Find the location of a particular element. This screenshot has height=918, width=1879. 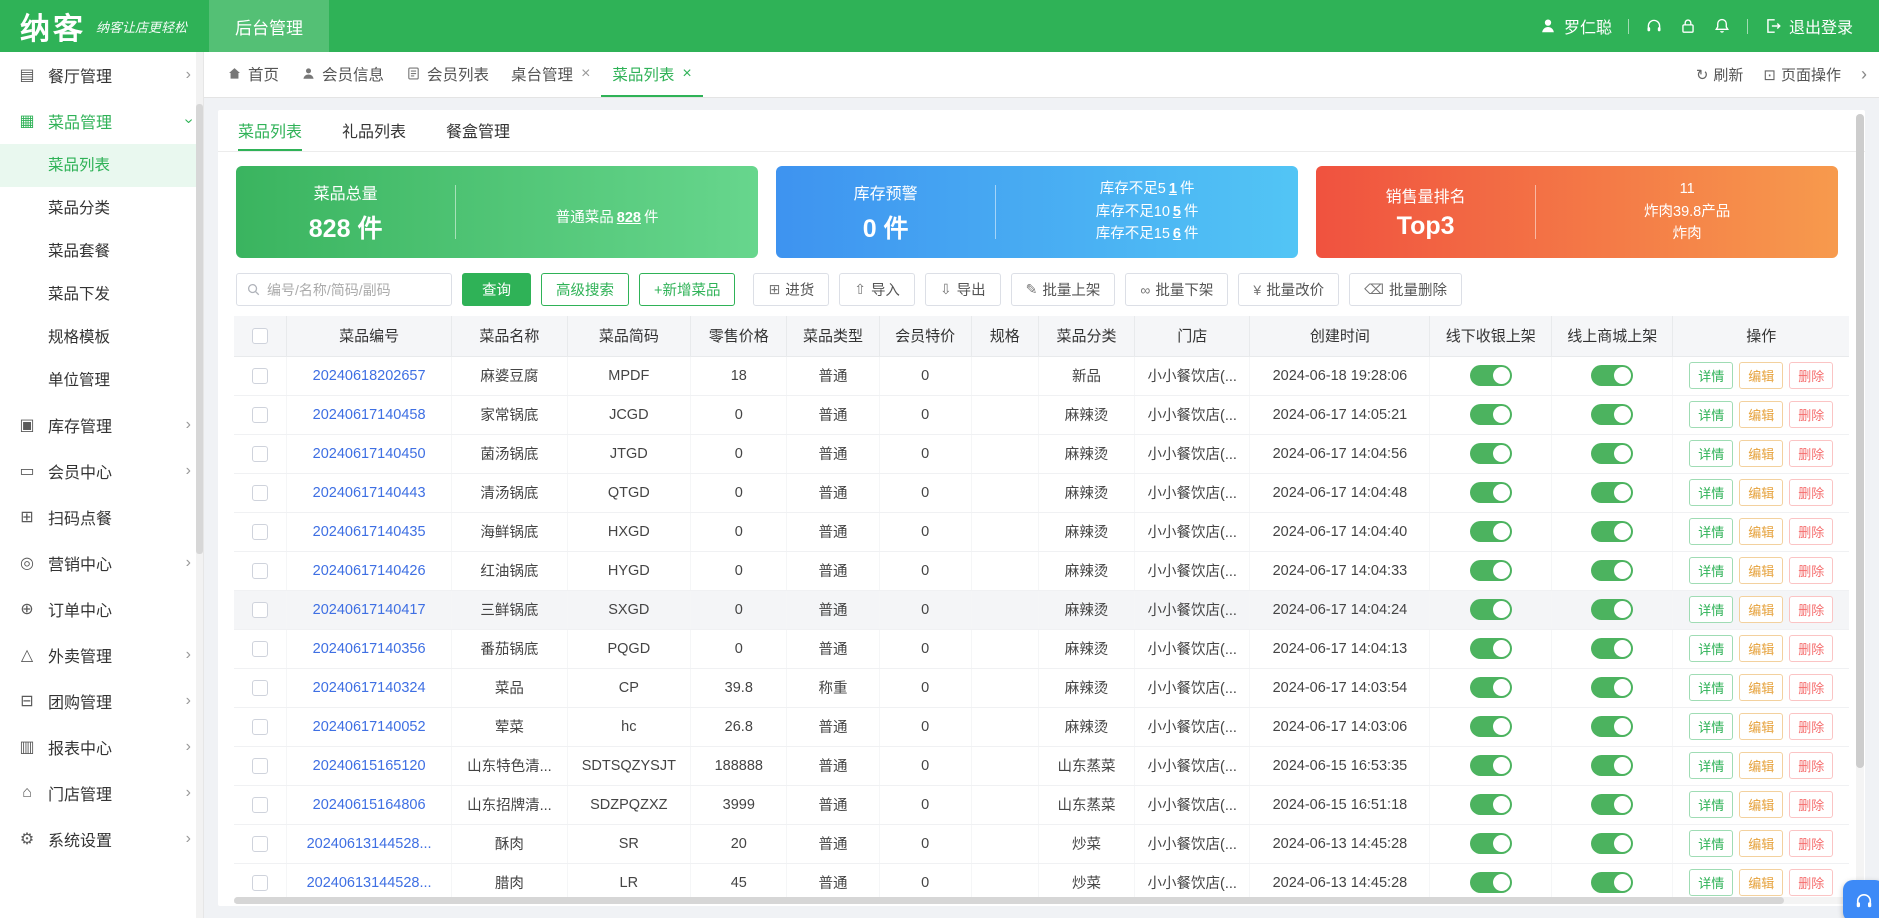

sidebar-subitem: 菜品分类 is located at coordinates (101, 208).